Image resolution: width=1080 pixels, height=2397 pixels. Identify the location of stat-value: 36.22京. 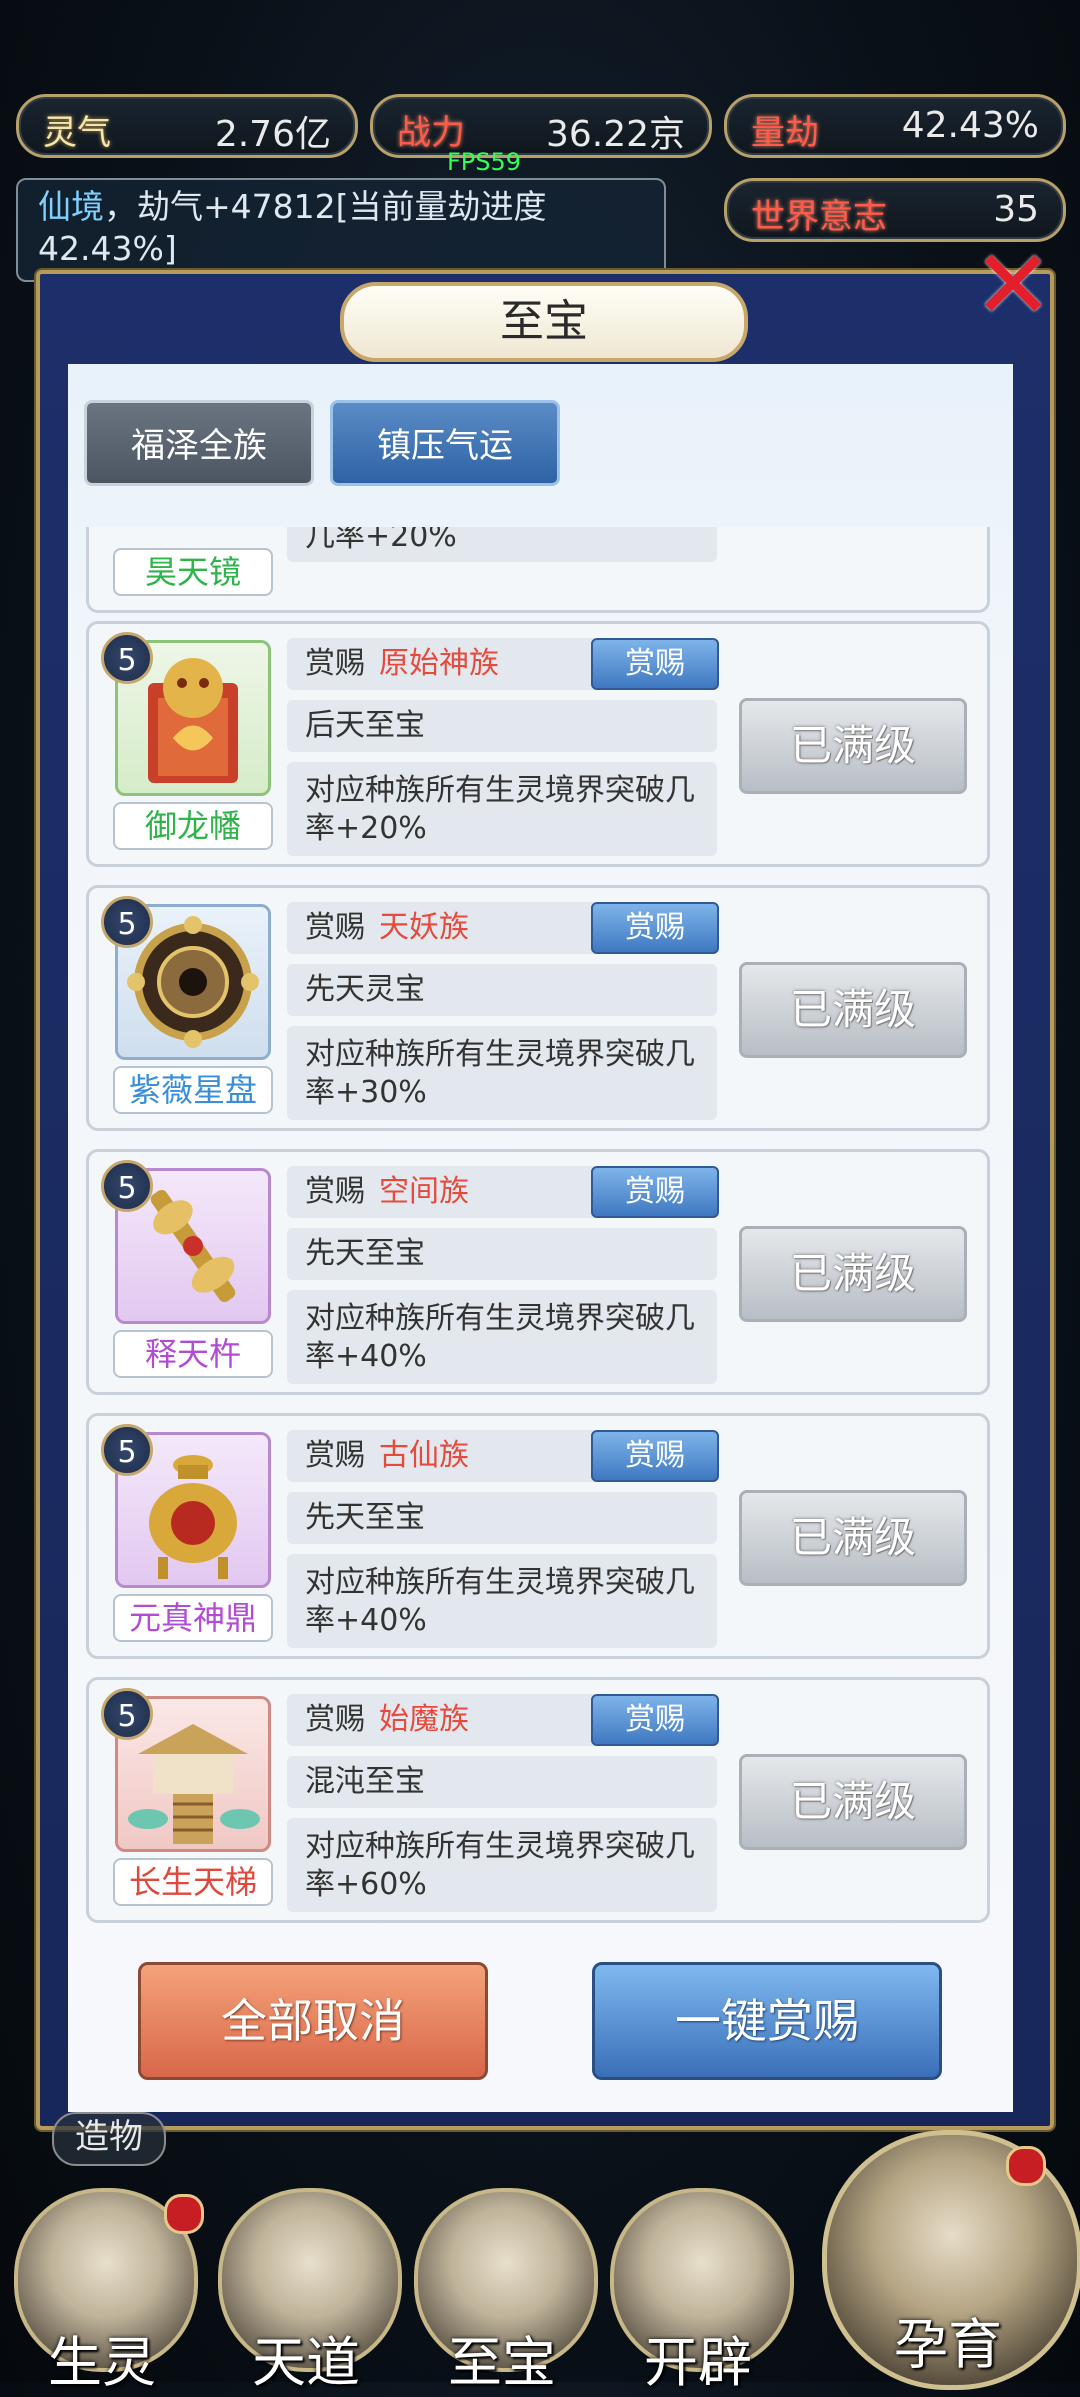
(615, 134).